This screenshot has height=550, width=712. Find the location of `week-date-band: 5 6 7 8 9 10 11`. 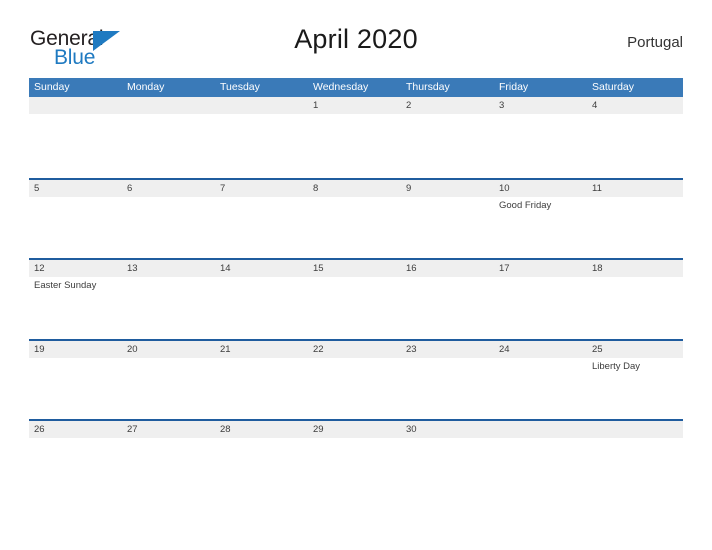

week-date-band: 5 6 7 8 9 10 11 is located at coordinates (356, 188).